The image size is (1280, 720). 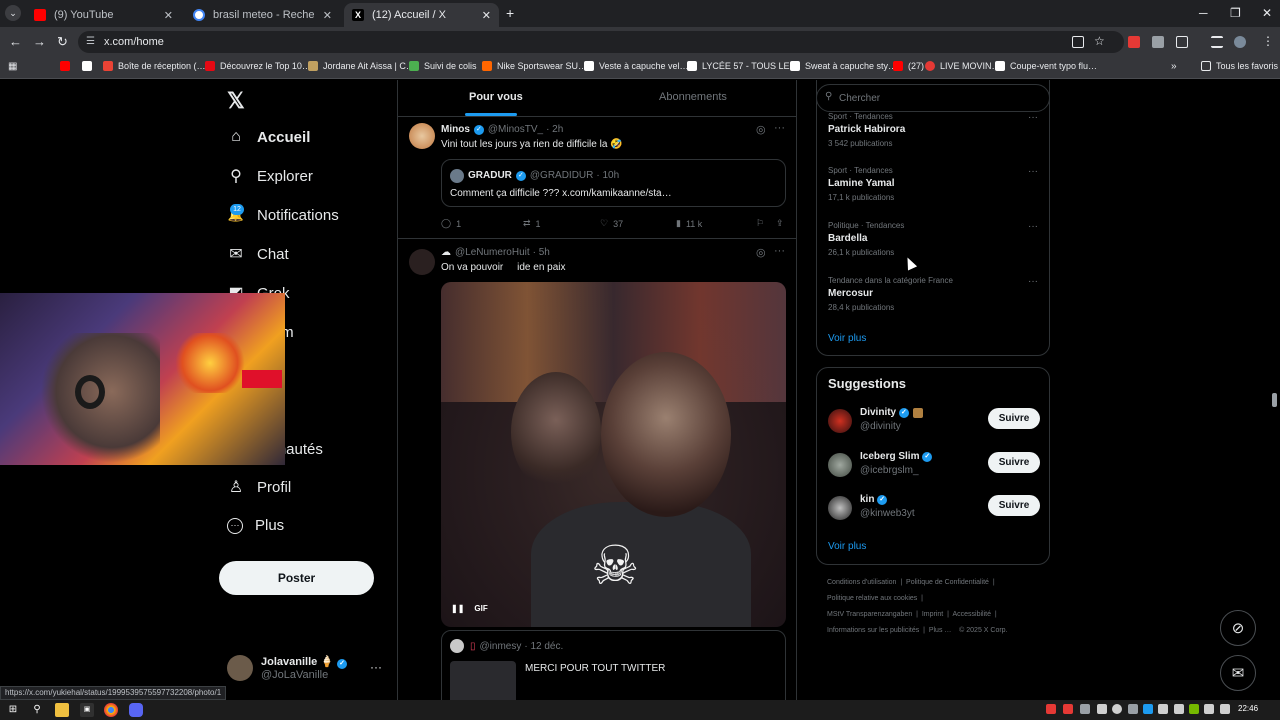 What do you see at coordinates (971, 614) in the screenshot?
I see `footer-link: Accessibilité` at bounding box center [971, 614].